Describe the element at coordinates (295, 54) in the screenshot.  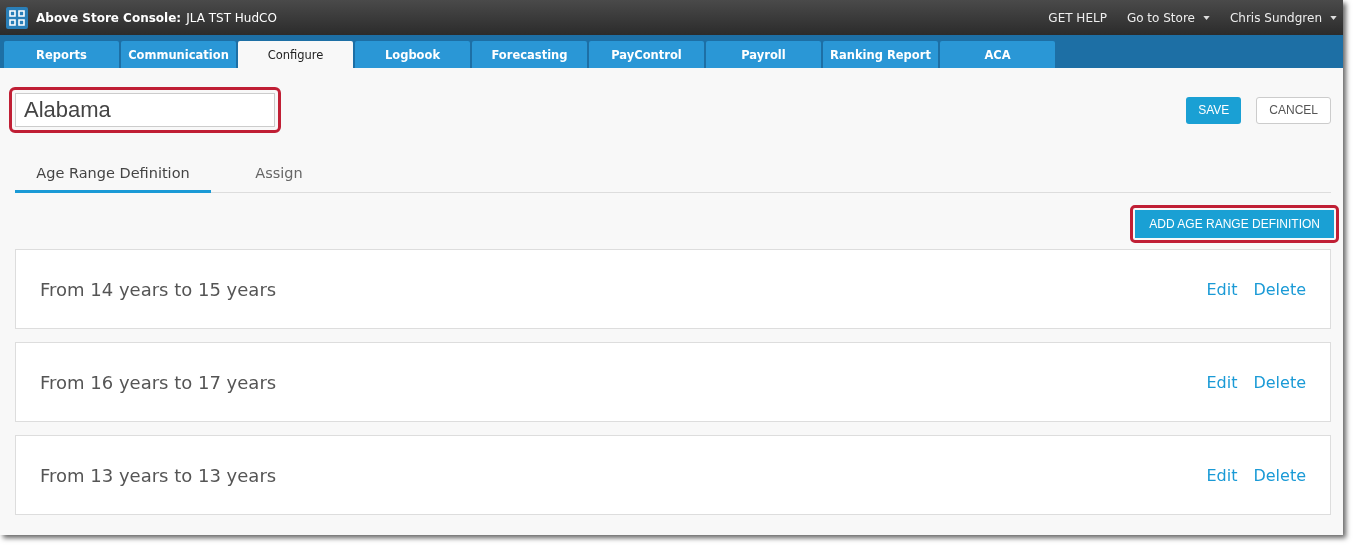
I see `nav-tab: Configure` at that location.